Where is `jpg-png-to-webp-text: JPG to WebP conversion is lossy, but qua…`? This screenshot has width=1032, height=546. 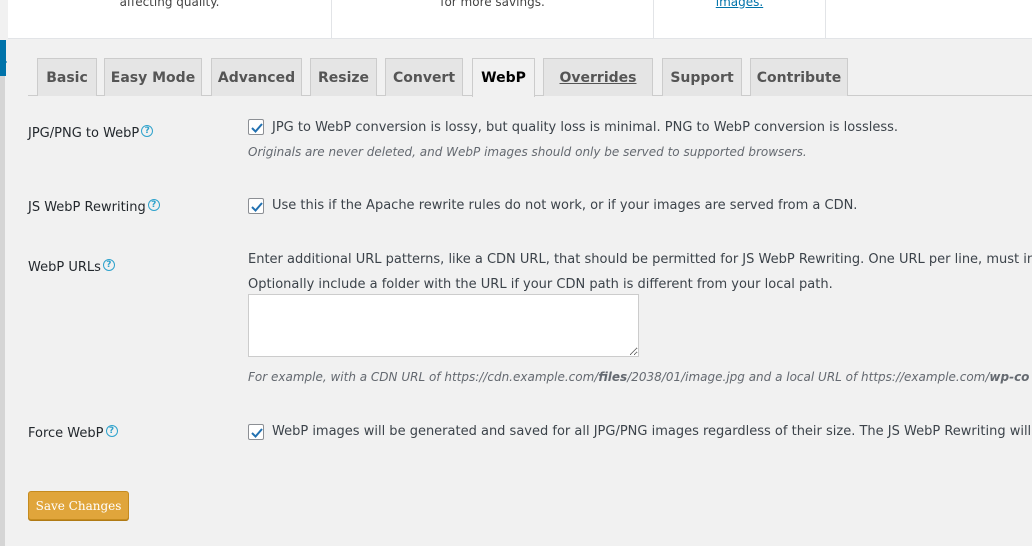
jpg-png-to-webp-text: JPG to WebP conversion is lossy, but qua… is located at coordinates (585, 127).